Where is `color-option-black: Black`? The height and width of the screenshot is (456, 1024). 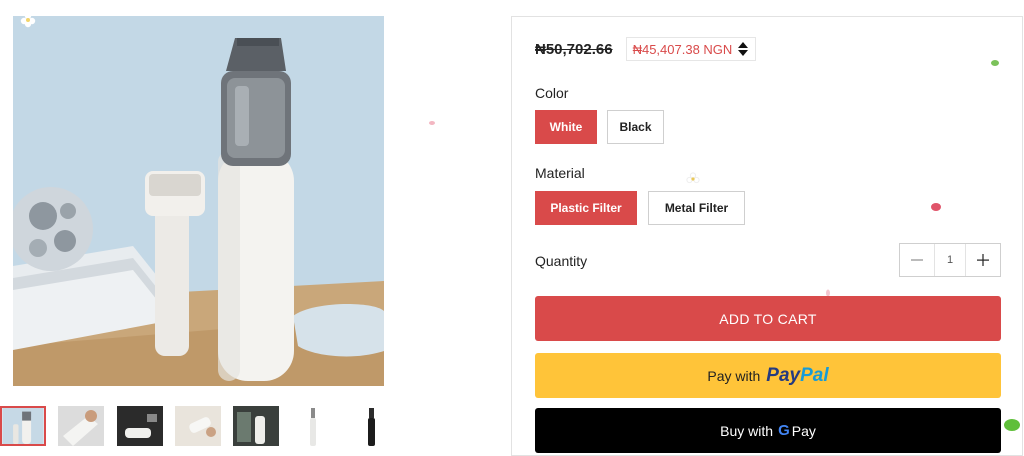 color-option-black: Black is located at coordinates (635, 127).